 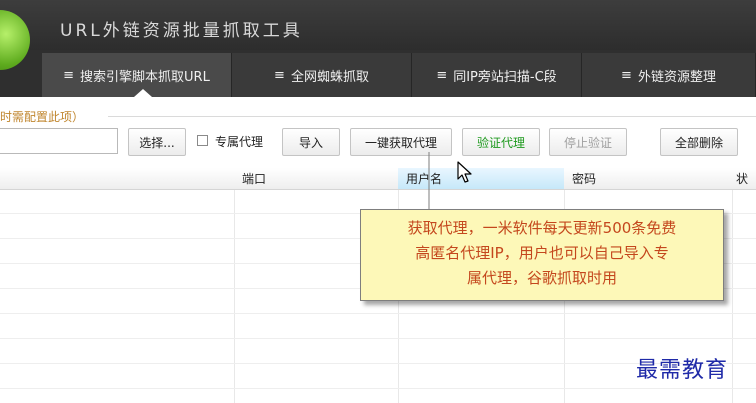 I want to click on tooltip-line: 属代理，谷歌抓取时用, so click(x=541, y=278).